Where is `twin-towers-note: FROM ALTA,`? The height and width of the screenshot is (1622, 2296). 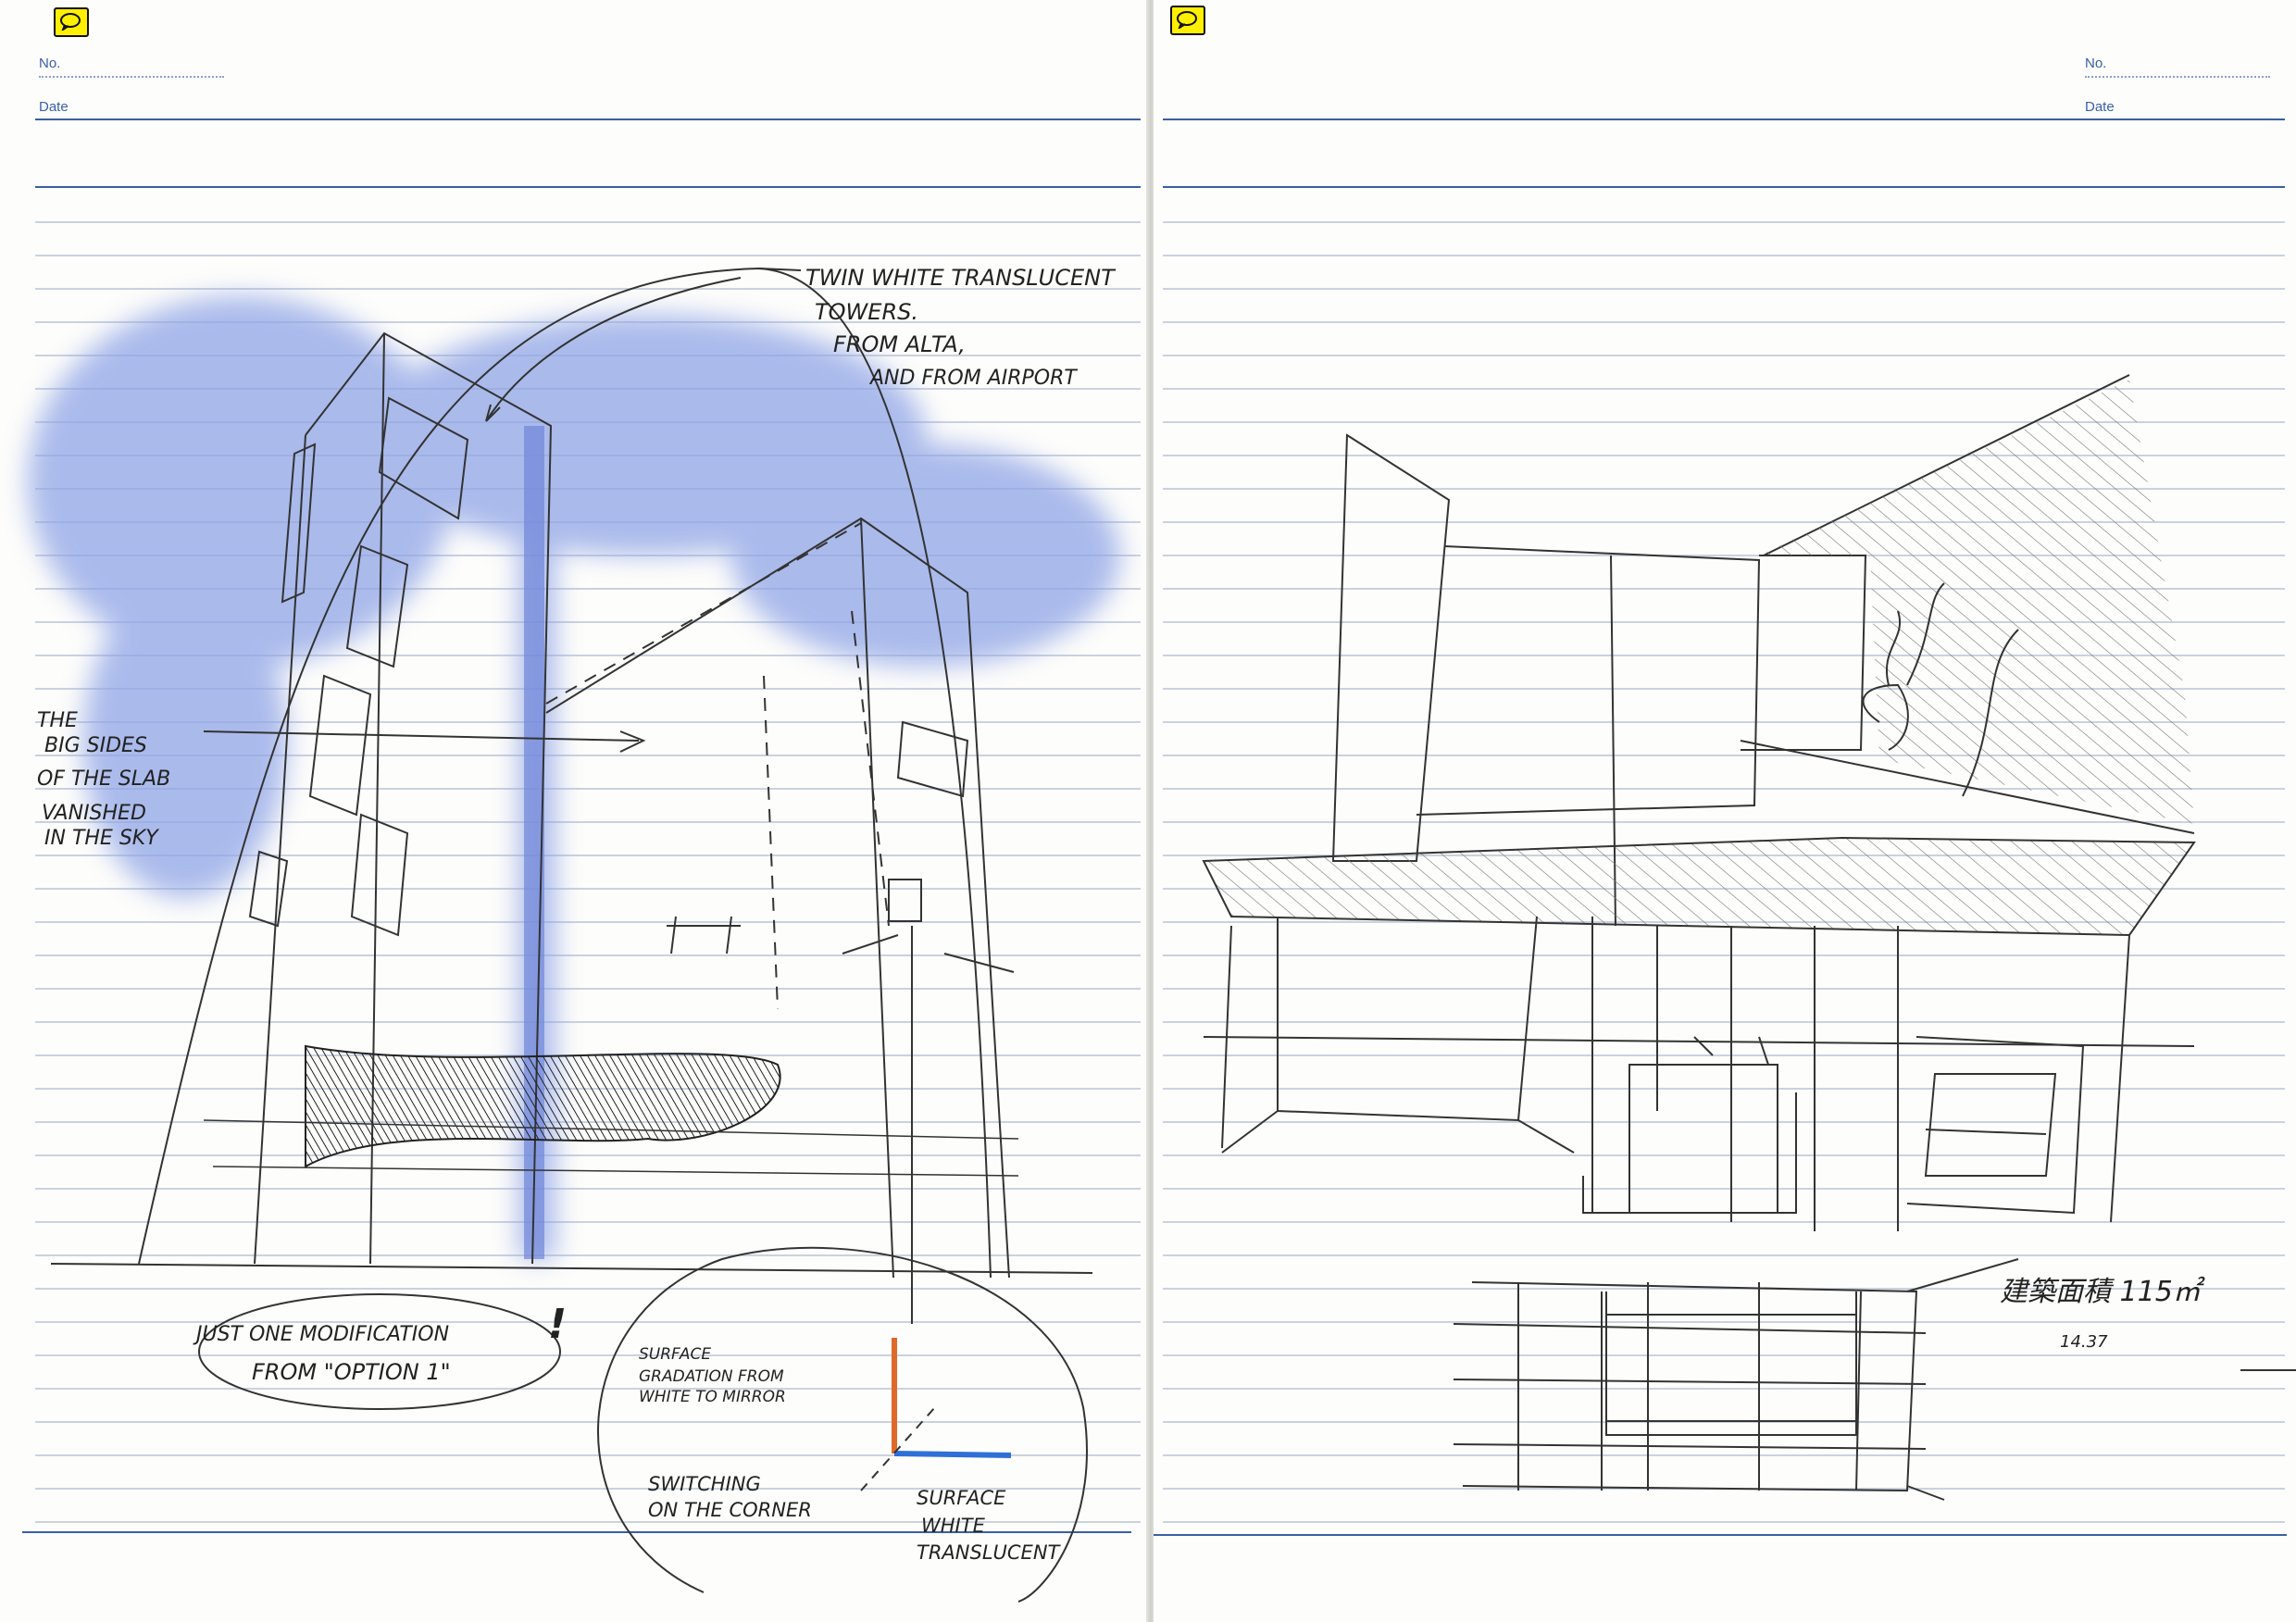 twin-towers-note: FROM ALTA, is located at coordinates (899, 344).